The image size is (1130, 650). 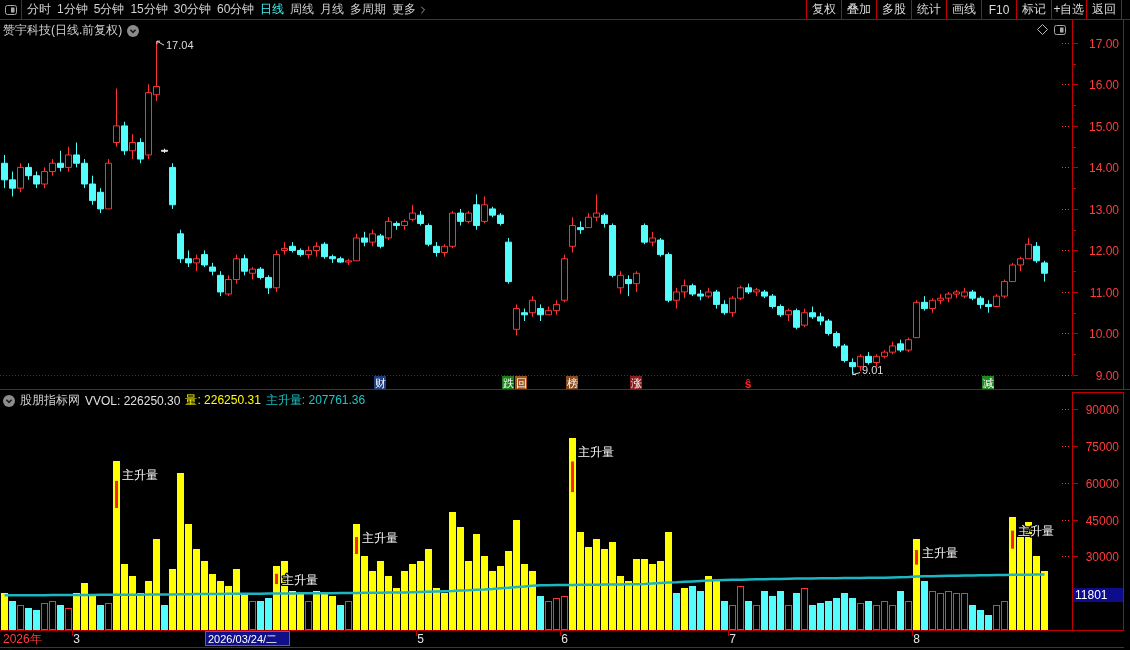 What do you see at coordinates (133, 400) in the screenshot?
I see `indicator-readout: VVOL: 226250.30` at bounding box center [133, 400].